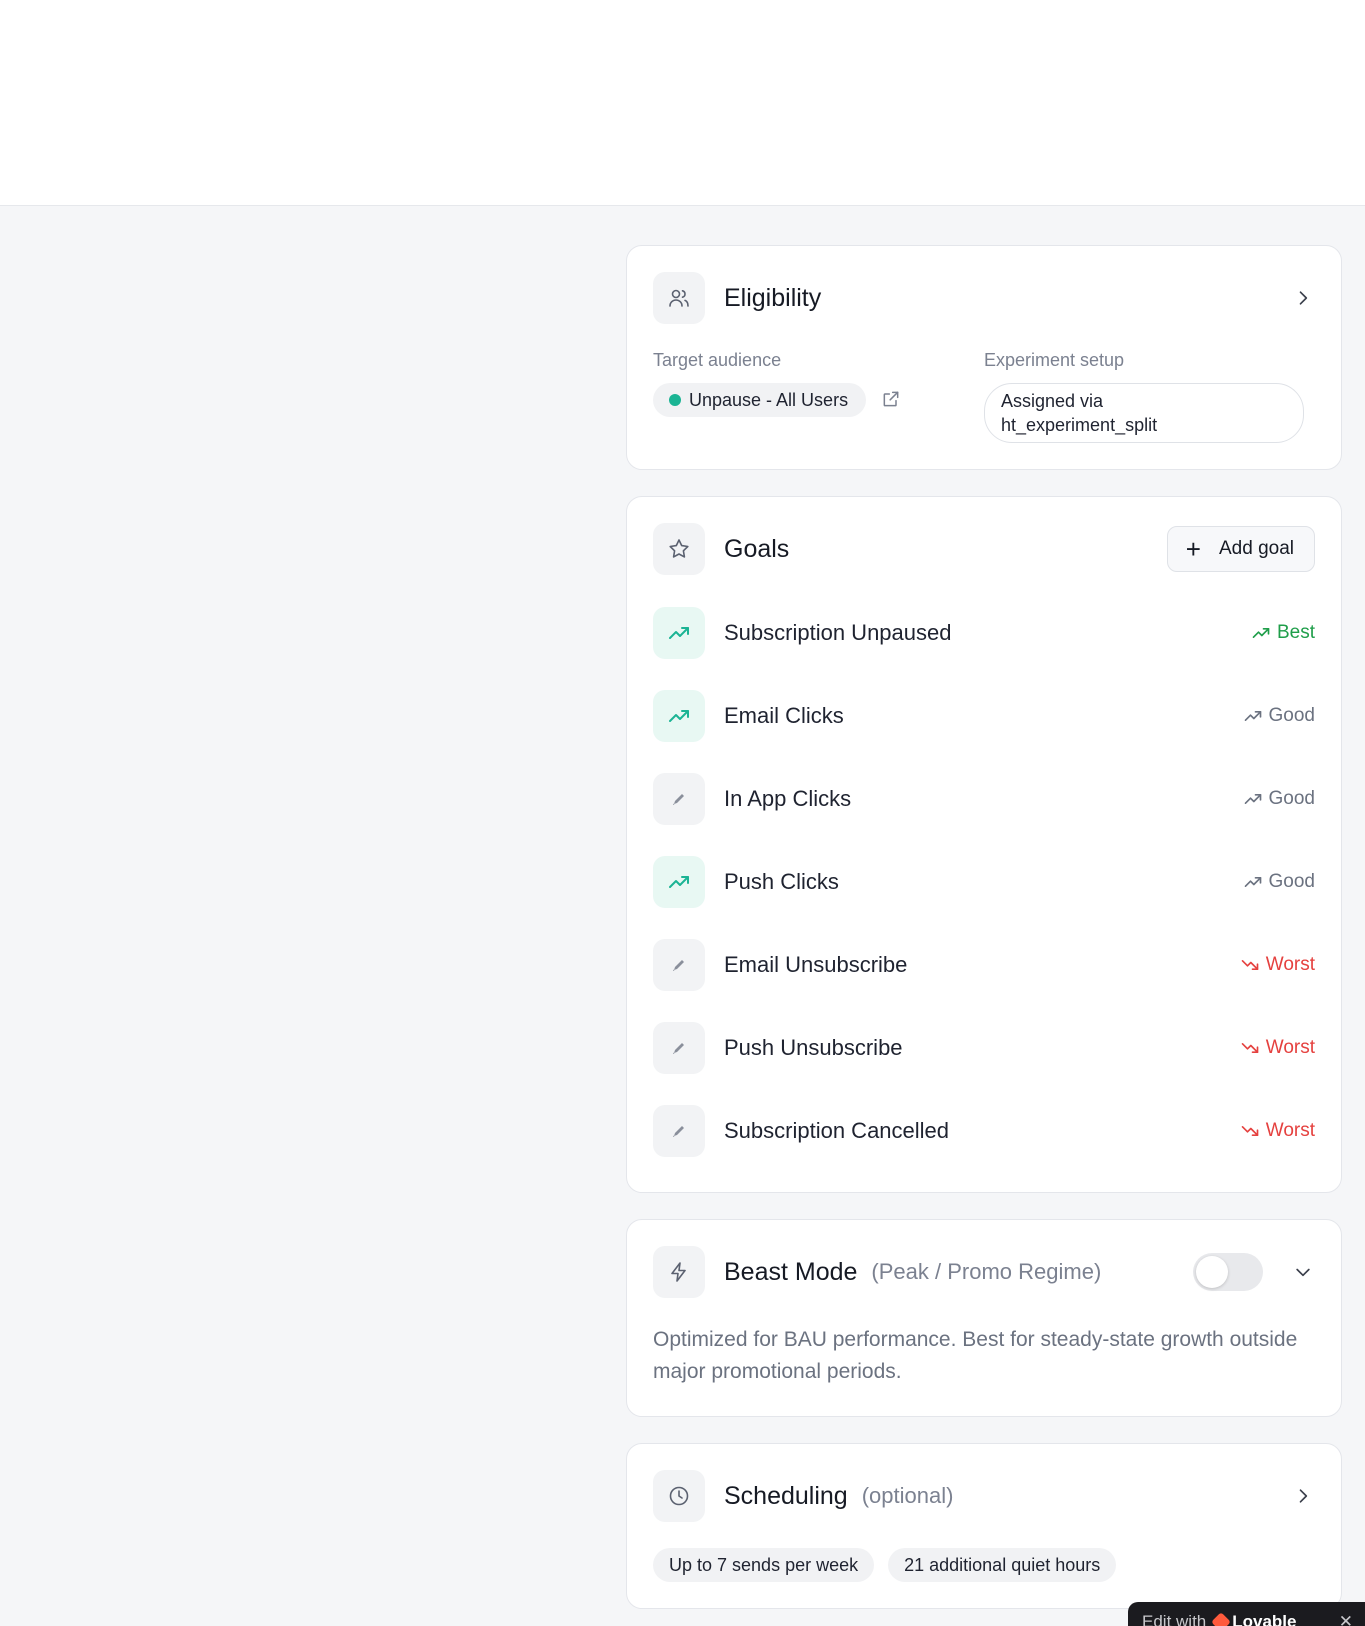 The image size is (1365, 1626). What do you see at coordinates (984, 549) in the screenshot?
I see `goals-header: Goals + Add goal` at bounding box center [984, 549].